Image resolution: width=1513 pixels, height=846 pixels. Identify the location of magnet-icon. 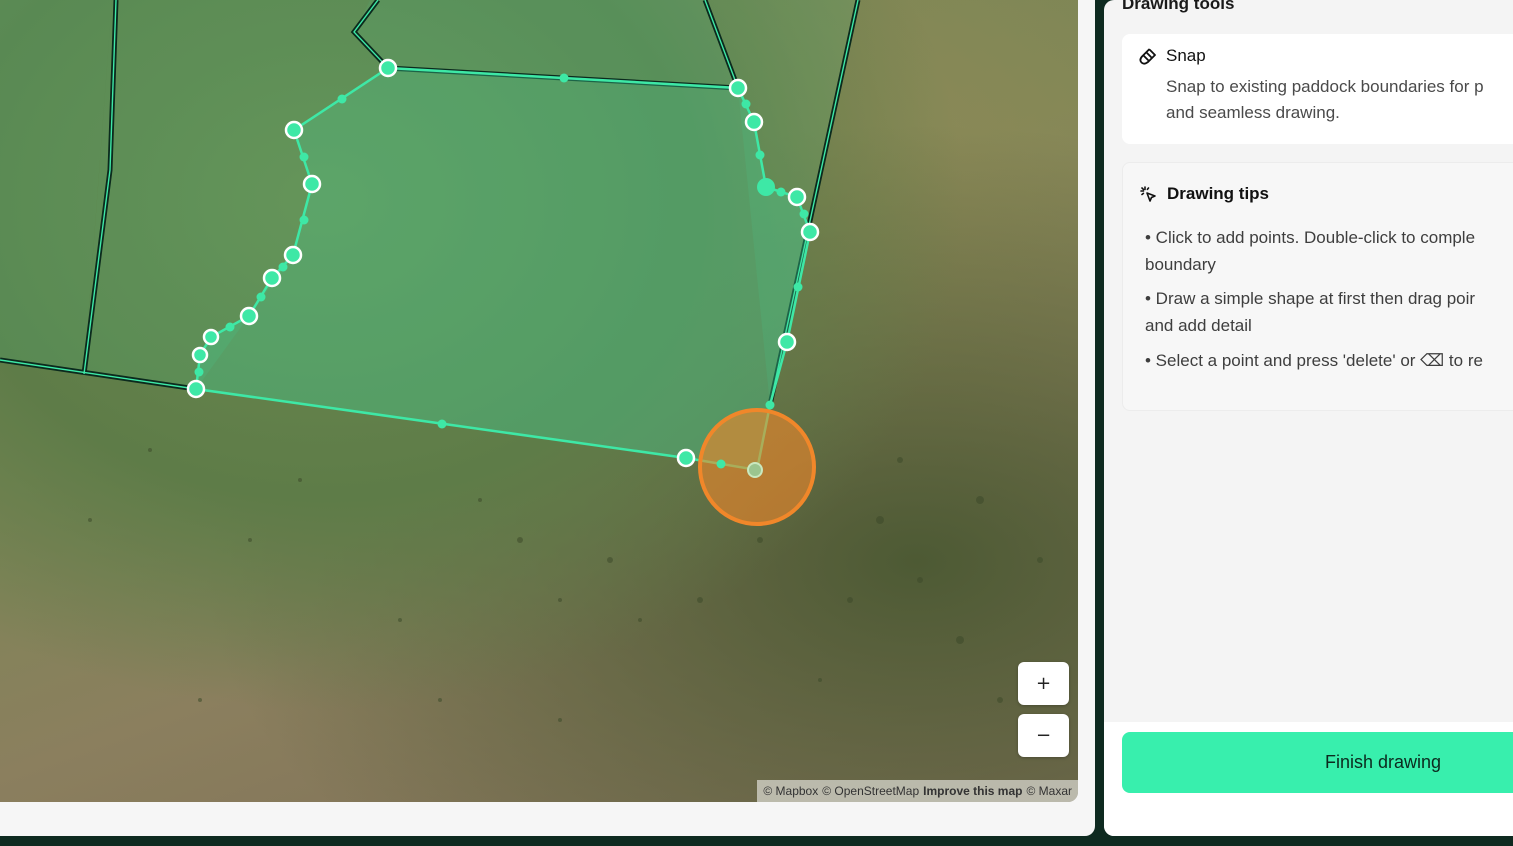
(1147, 56).